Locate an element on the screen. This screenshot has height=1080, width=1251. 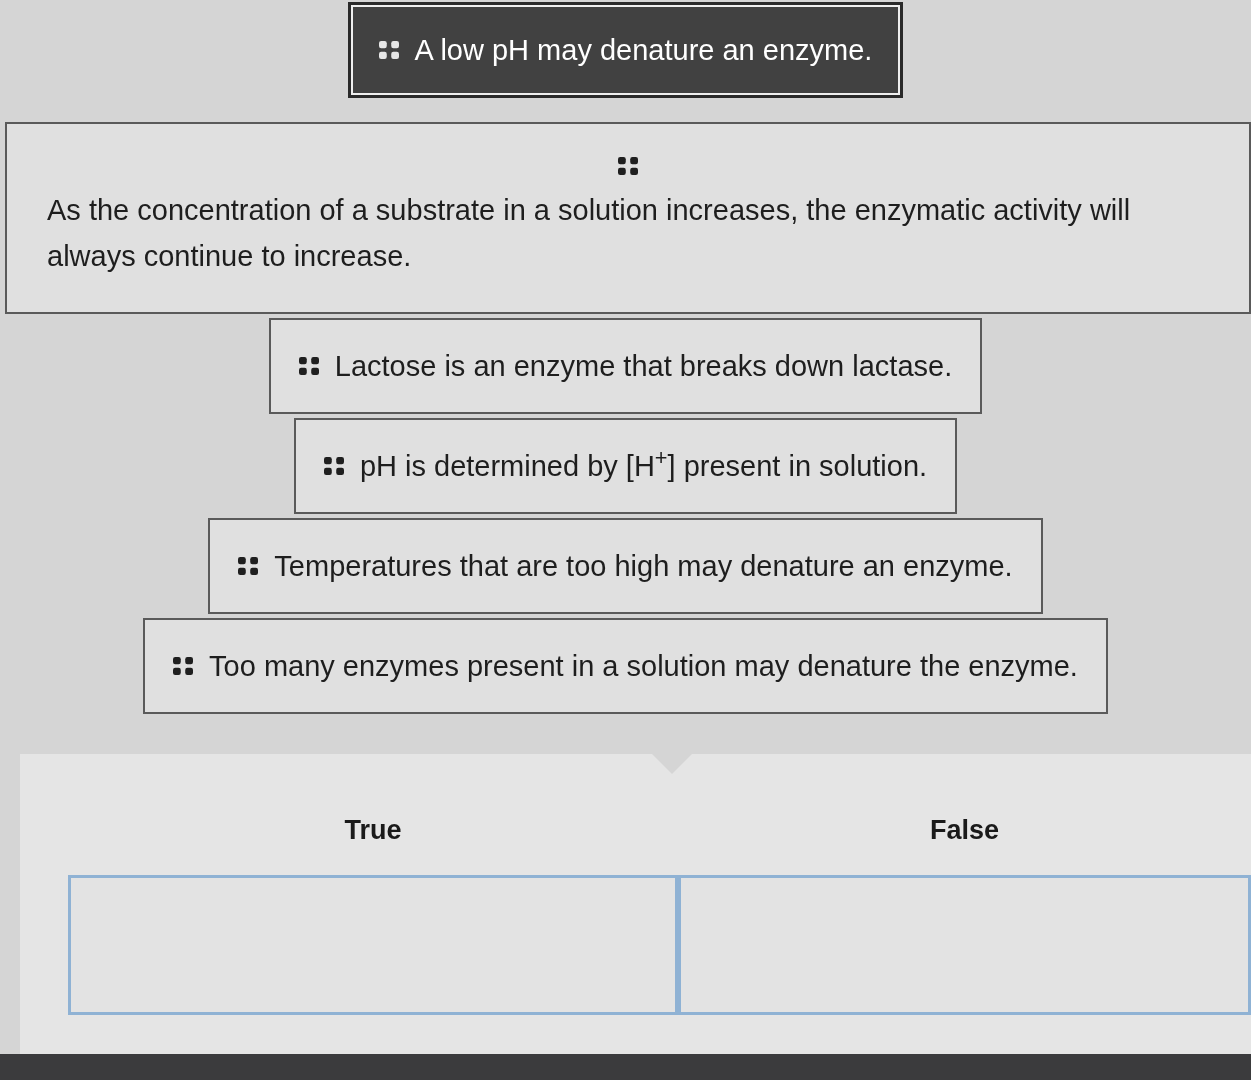
statement-card: Temperatures that are too high may denature an enzyme. is located at coordinates (625, 566).